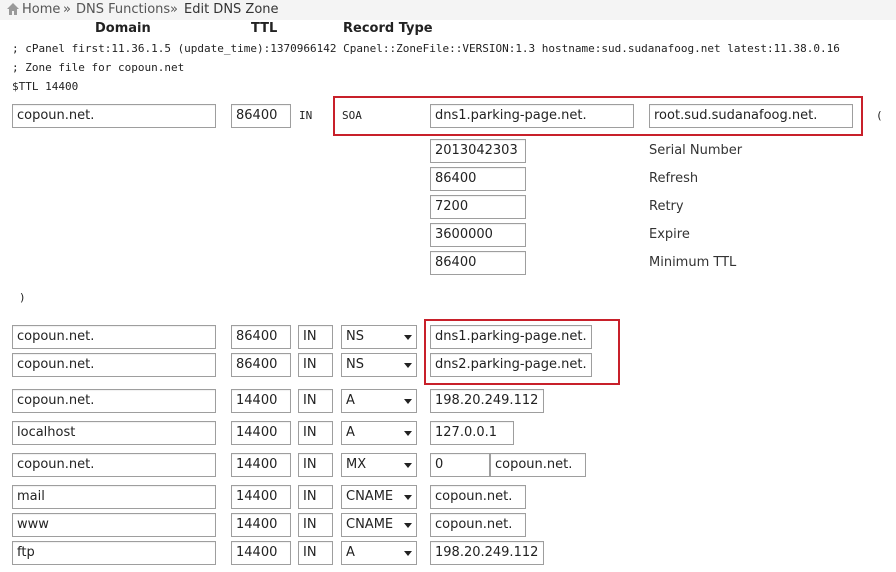 Image resolution: width=896 pixels, height=572 pixels. What do you see at coordinates (114, 433) in the screenshot?
I see `record-domain-input: localhost` at bounding box center [114, 433].